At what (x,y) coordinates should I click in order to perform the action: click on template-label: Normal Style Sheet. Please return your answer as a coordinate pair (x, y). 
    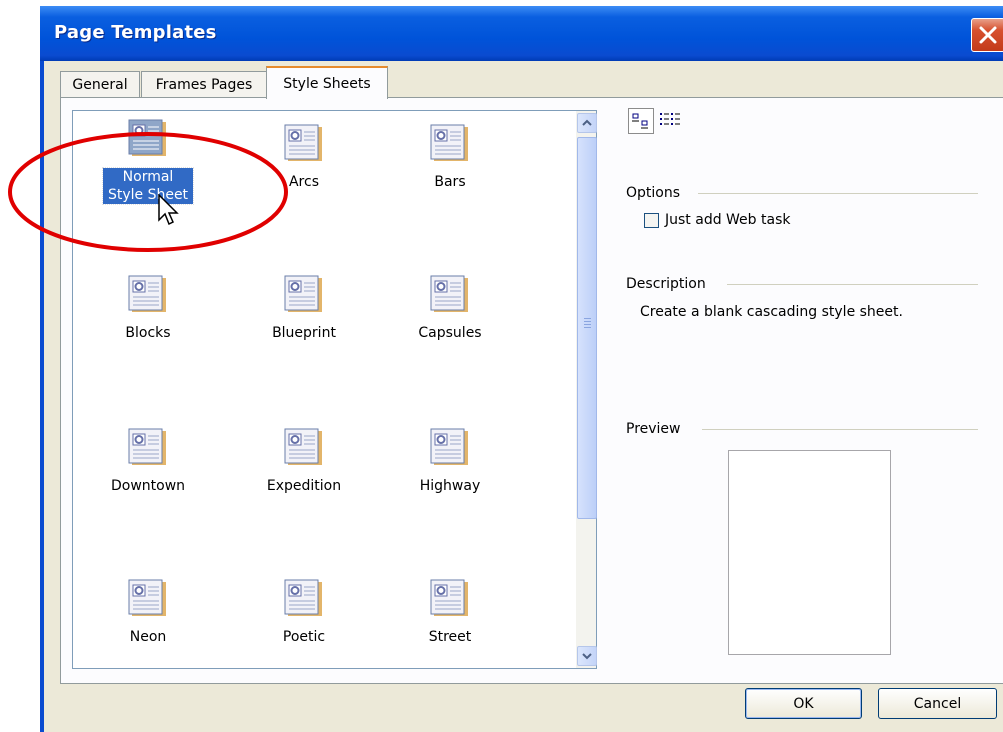
    Looking at the image, I should click on (148, 186).